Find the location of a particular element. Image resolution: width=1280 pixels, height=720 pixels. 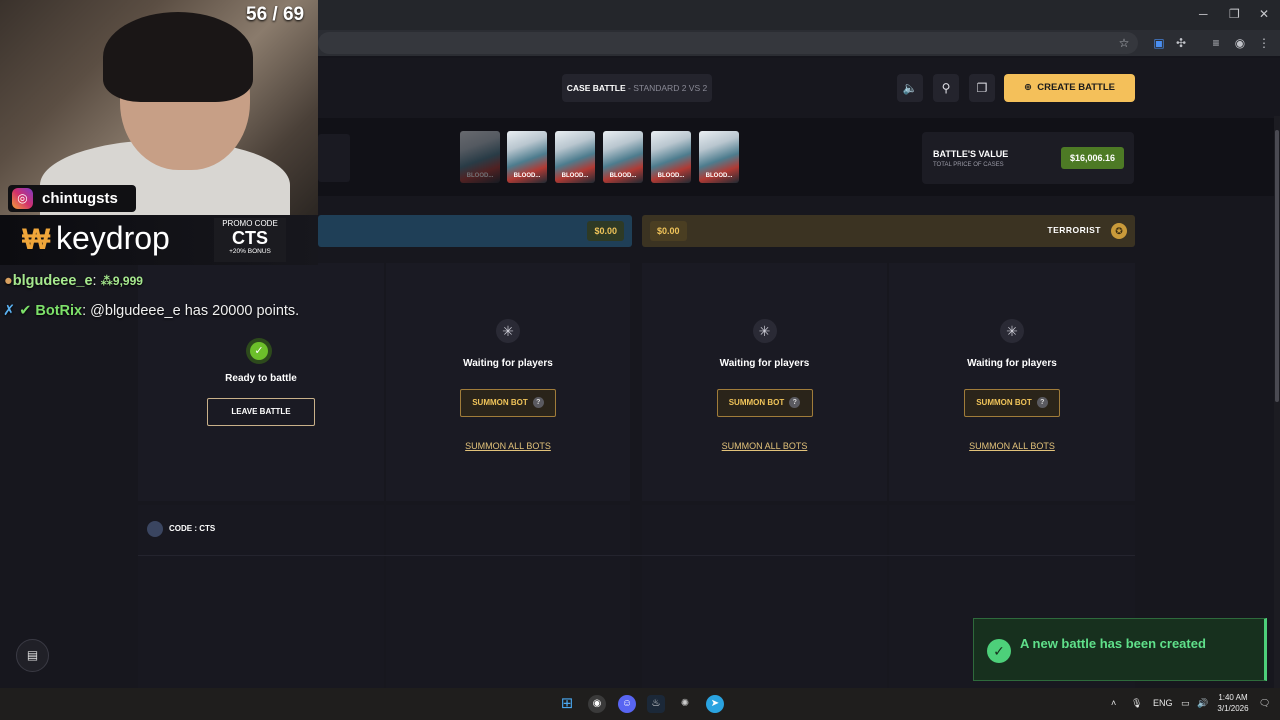

player-slot-1: ✓ Ready to battle LEAVE BATTLE is located at coordinates (261, 382).